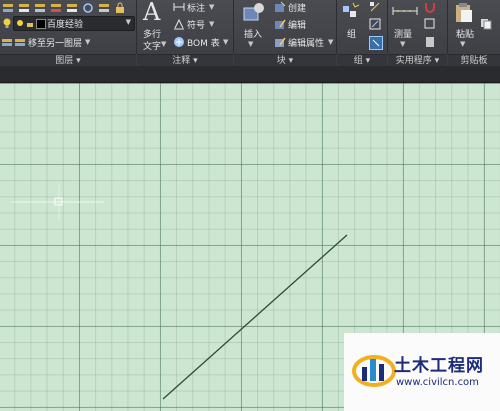  I want to click on magnet-icon, so click(430, 7).